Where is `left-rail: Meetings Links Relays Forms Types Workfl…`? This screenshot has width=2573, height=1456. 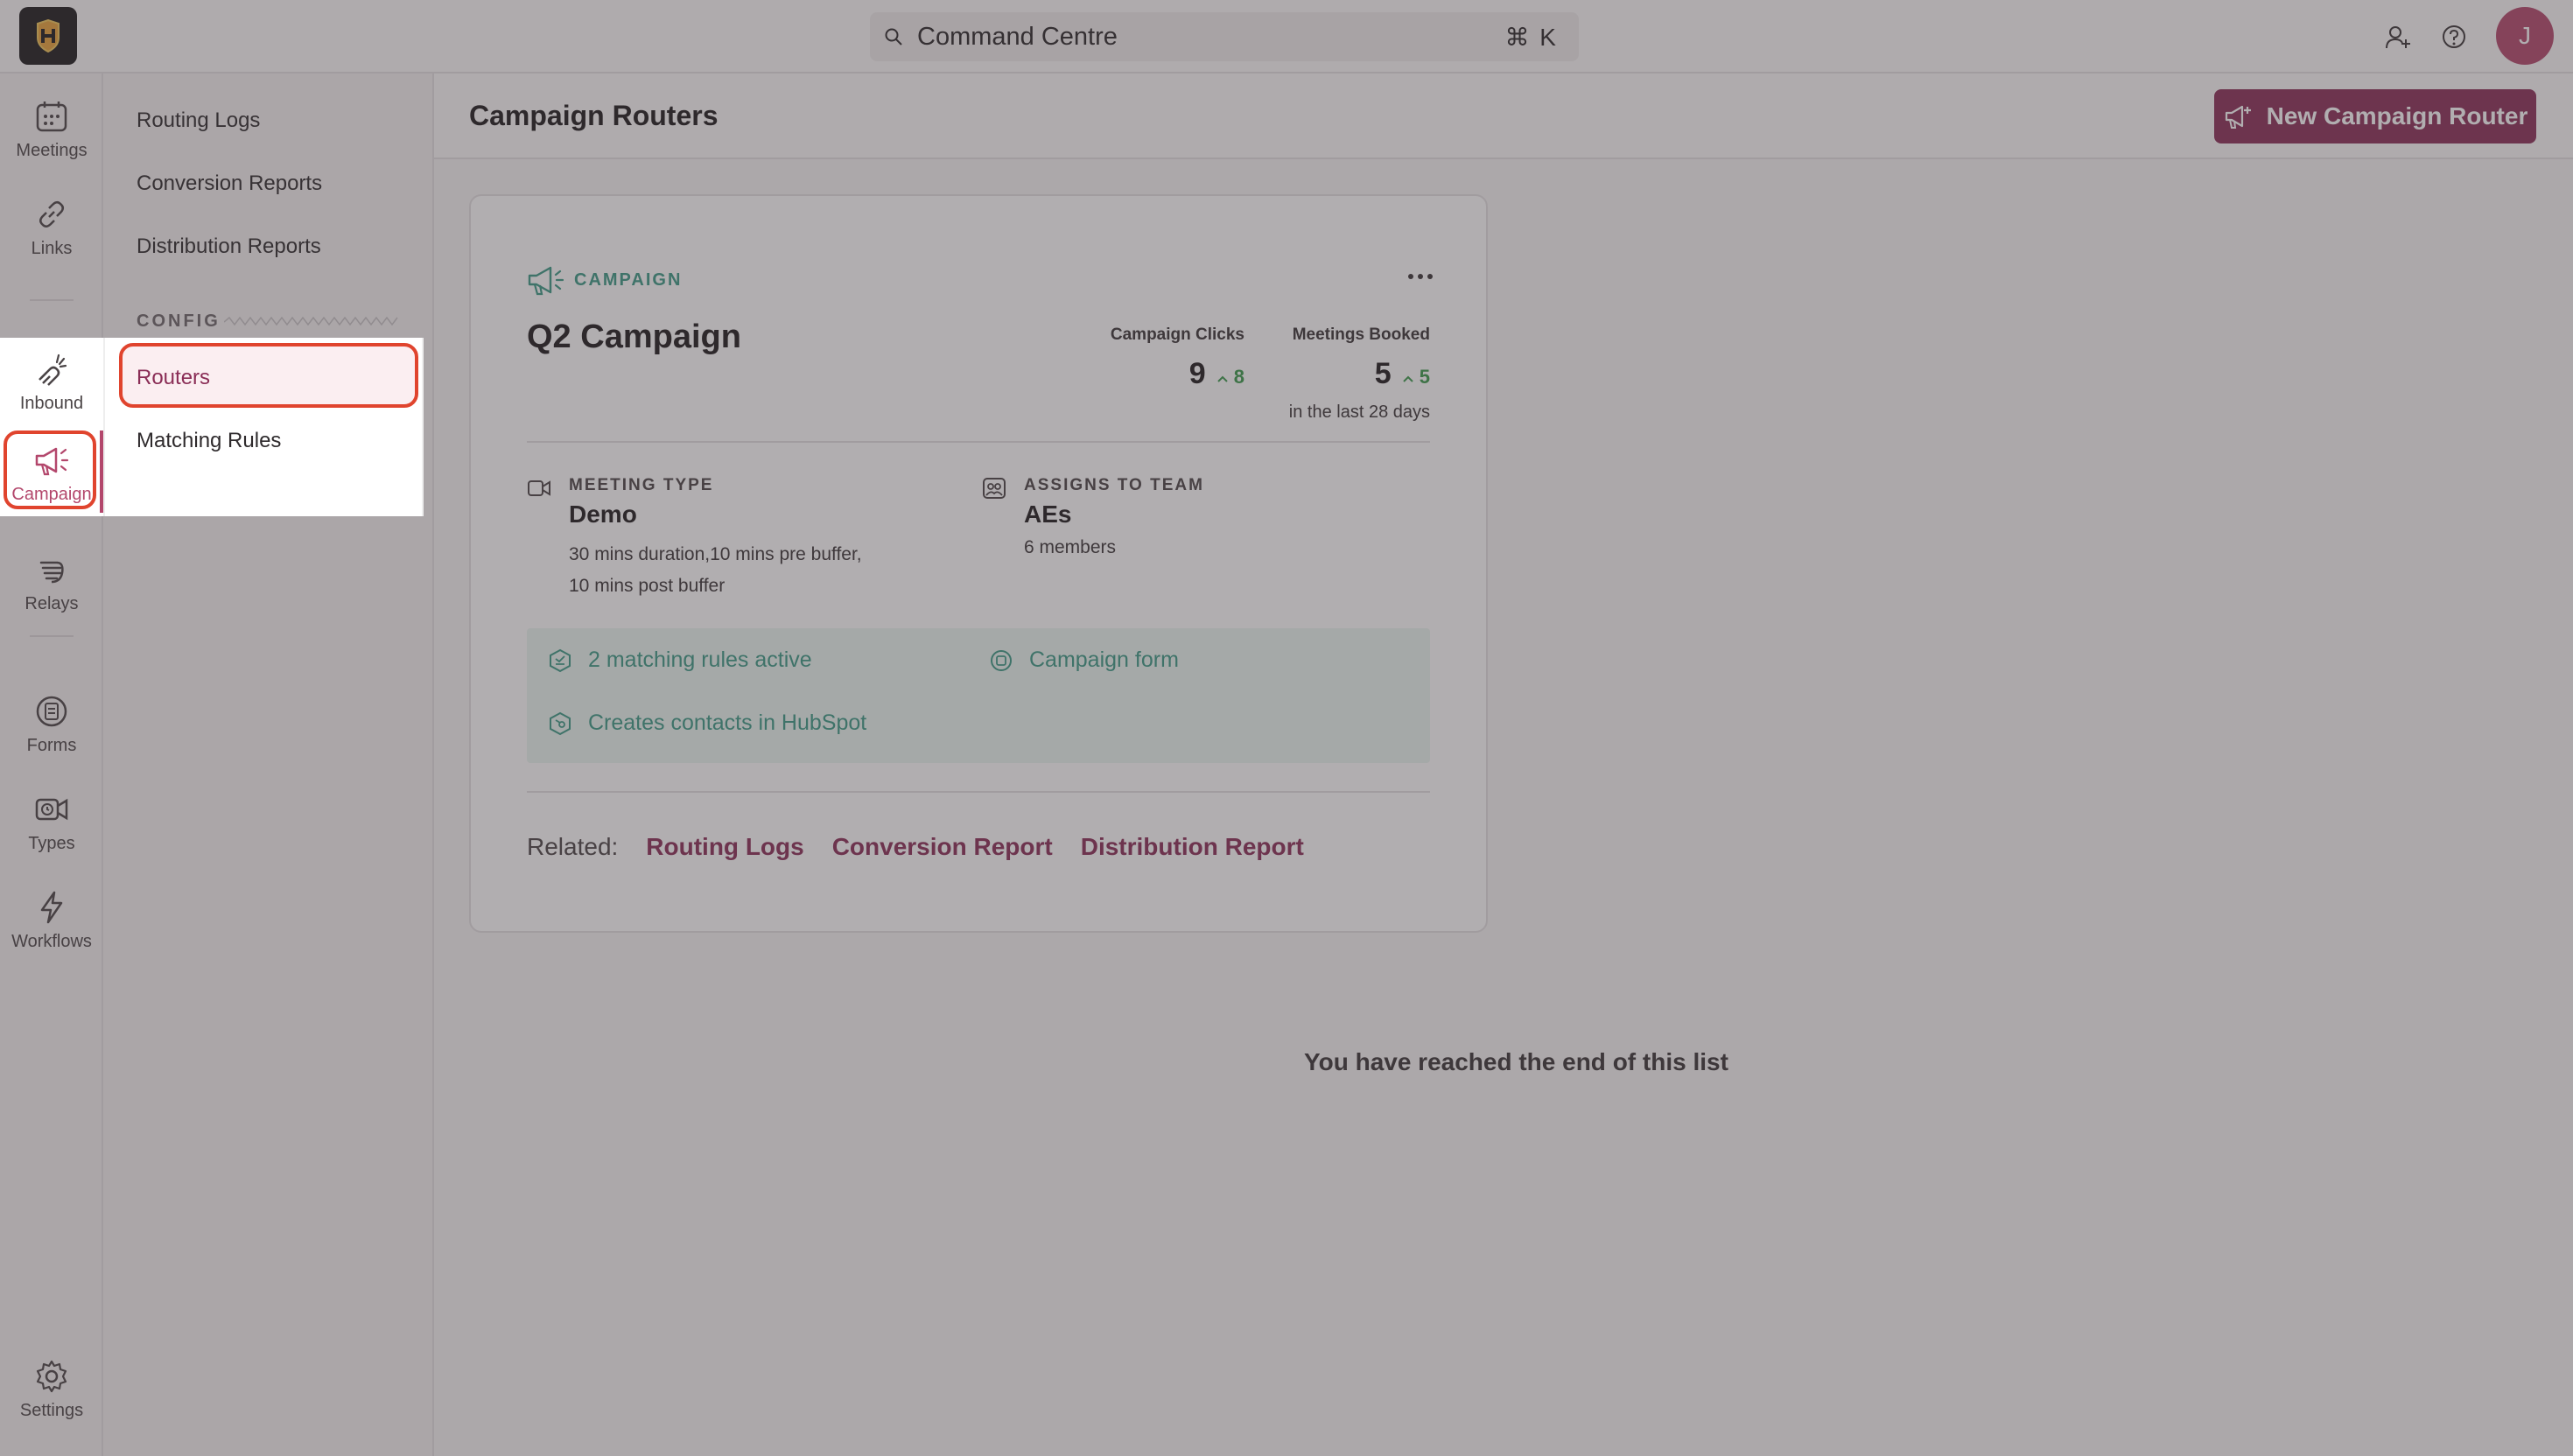
left-rail: Meetings Links Relays Forms Types Workfl… is located at coordinates (51, 765).